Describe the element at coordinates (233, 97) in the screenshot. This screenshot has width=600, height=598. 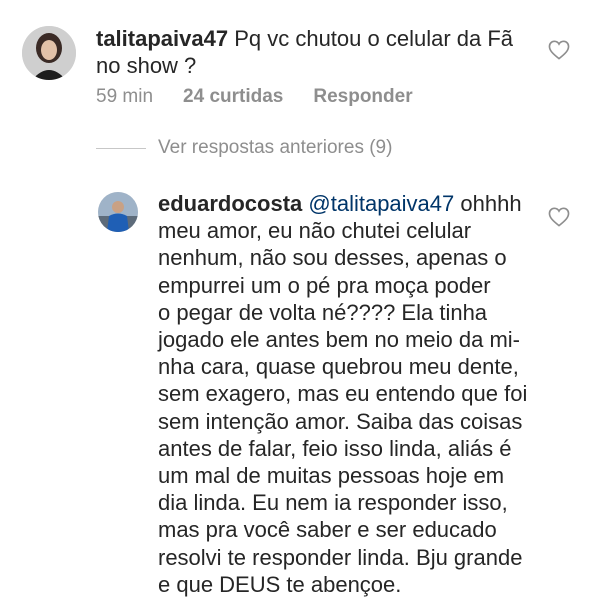
I see `likes-count: 24 curtidas` at that location.